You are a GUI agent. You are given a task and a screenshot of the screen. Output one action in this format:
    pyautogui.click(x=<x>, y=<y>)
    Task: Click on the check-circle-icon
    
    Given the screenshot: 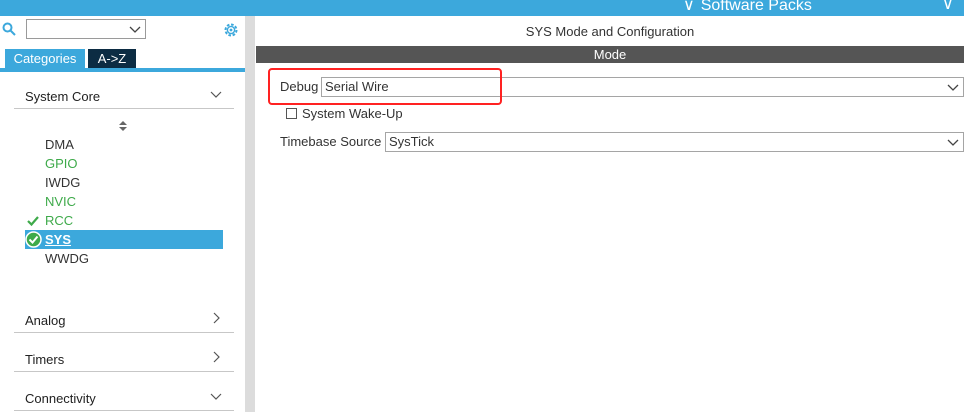 What is the action you would take?
    pyautogui.click(x=33, y=239)
    